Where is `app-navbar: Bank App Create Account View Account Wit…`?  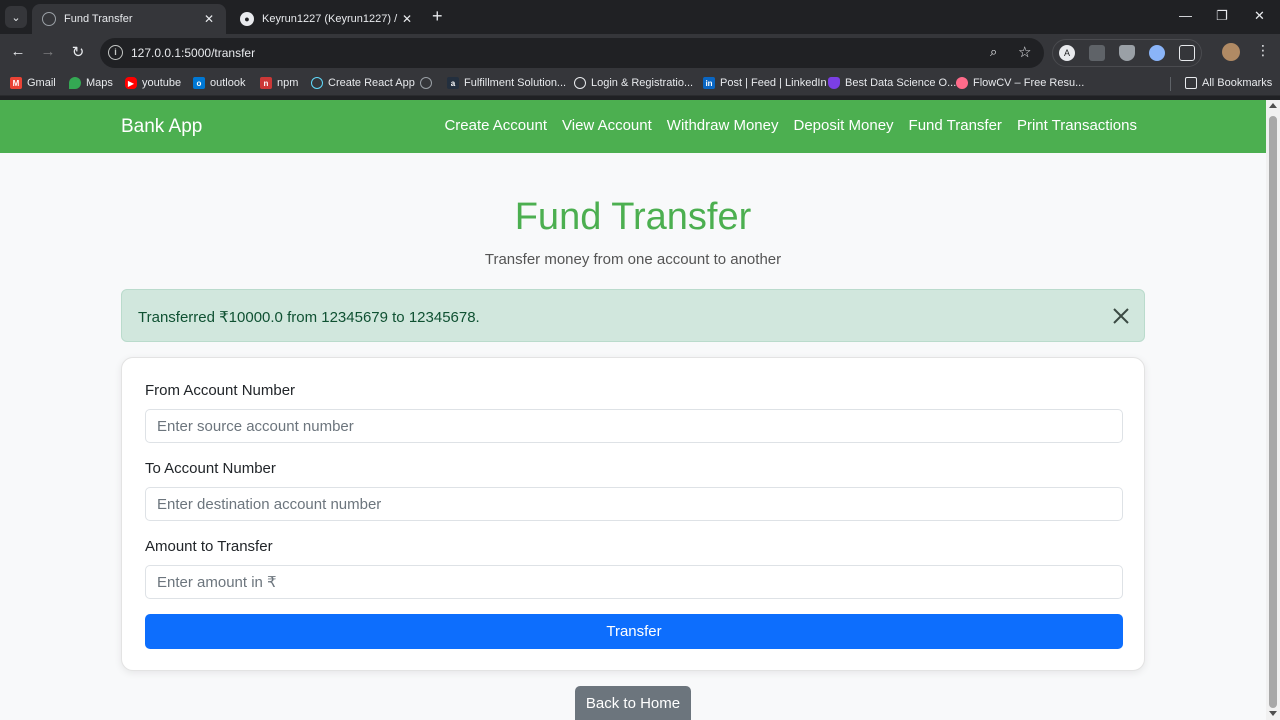
app-navbar: Bank App Create Account View Account Wit… is located at coordinates (633, 126).